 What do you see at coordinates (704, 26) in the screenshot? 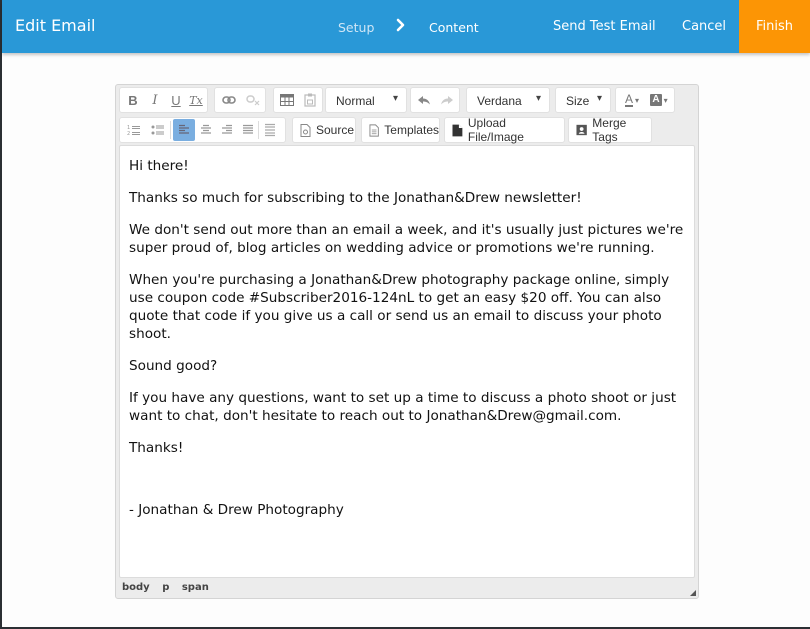
I see `cancel-button: Cancel` at bounding box center [704, 26].